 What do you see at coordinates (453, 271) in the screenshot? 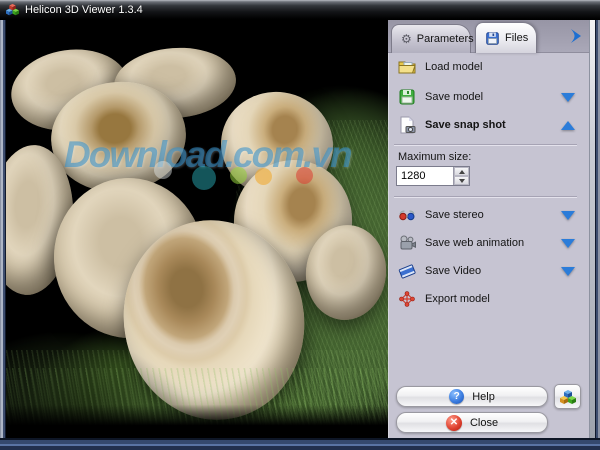
I see `save-video-label: Save Video` at bounding box center [453, 271].